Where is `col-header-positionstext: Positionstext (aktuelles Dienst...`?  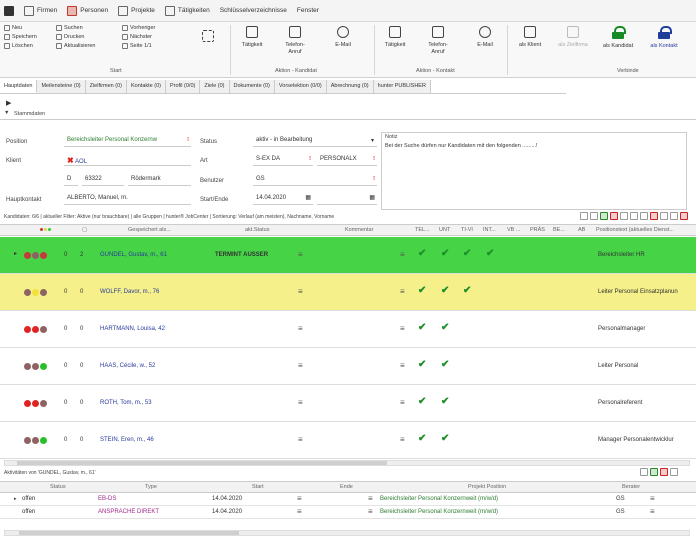 col-header-positionstext: Positionstext (aktuelles Dienst... is located at coordinates (635, 230).